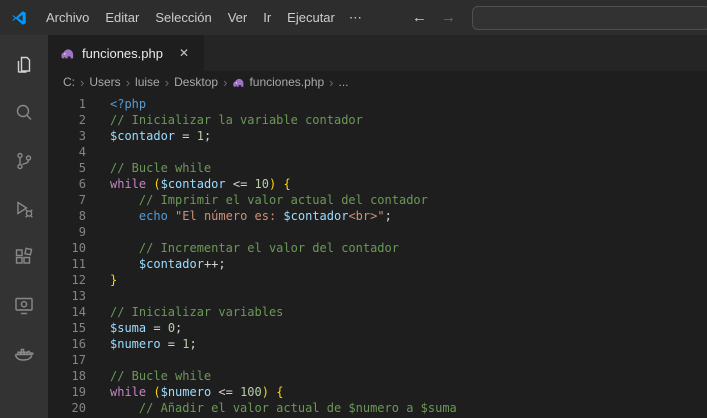 The image size is (707, 418). What do you see at coordinates (419, 17) in the screenshot?
I see `back-arrow-icon: ←` at bounding box center [419, 17].